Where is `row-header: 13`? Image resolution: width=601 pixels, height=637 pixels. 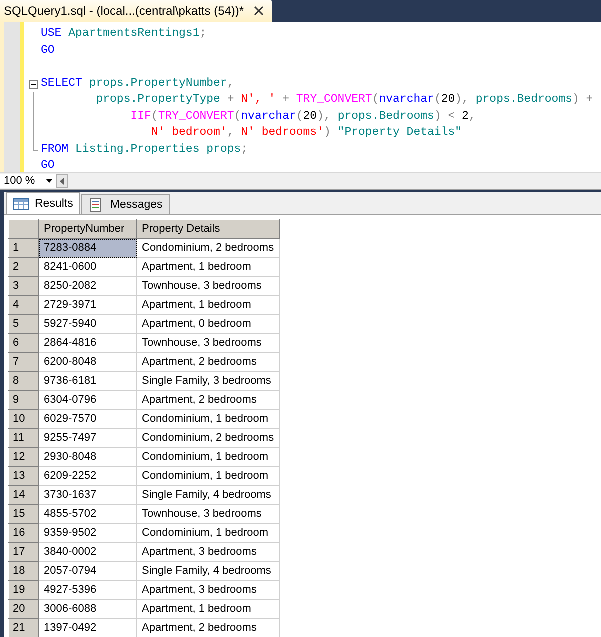
row-header: 13 is located at coordinates (23, 476).